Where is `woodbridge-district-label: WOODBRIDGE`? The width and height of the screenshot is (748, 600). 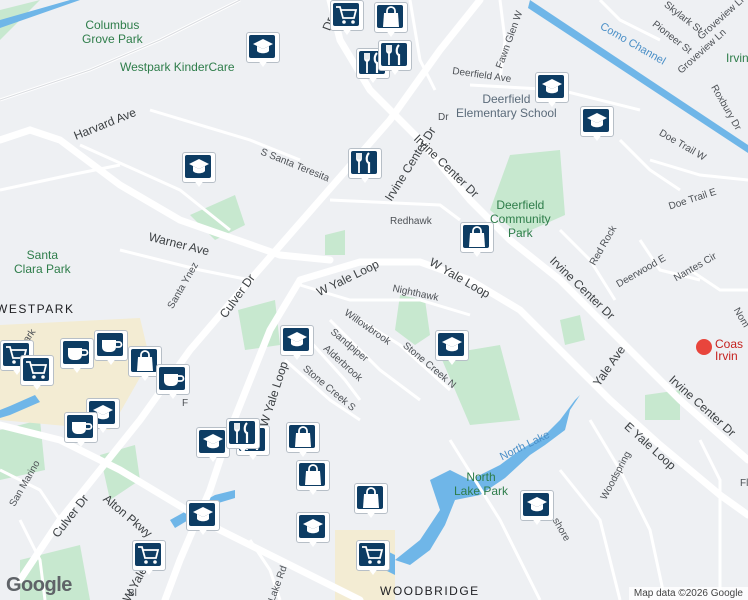 woodbridge-district-label: WOODBRIDGE is located at coordinates (430, 591).